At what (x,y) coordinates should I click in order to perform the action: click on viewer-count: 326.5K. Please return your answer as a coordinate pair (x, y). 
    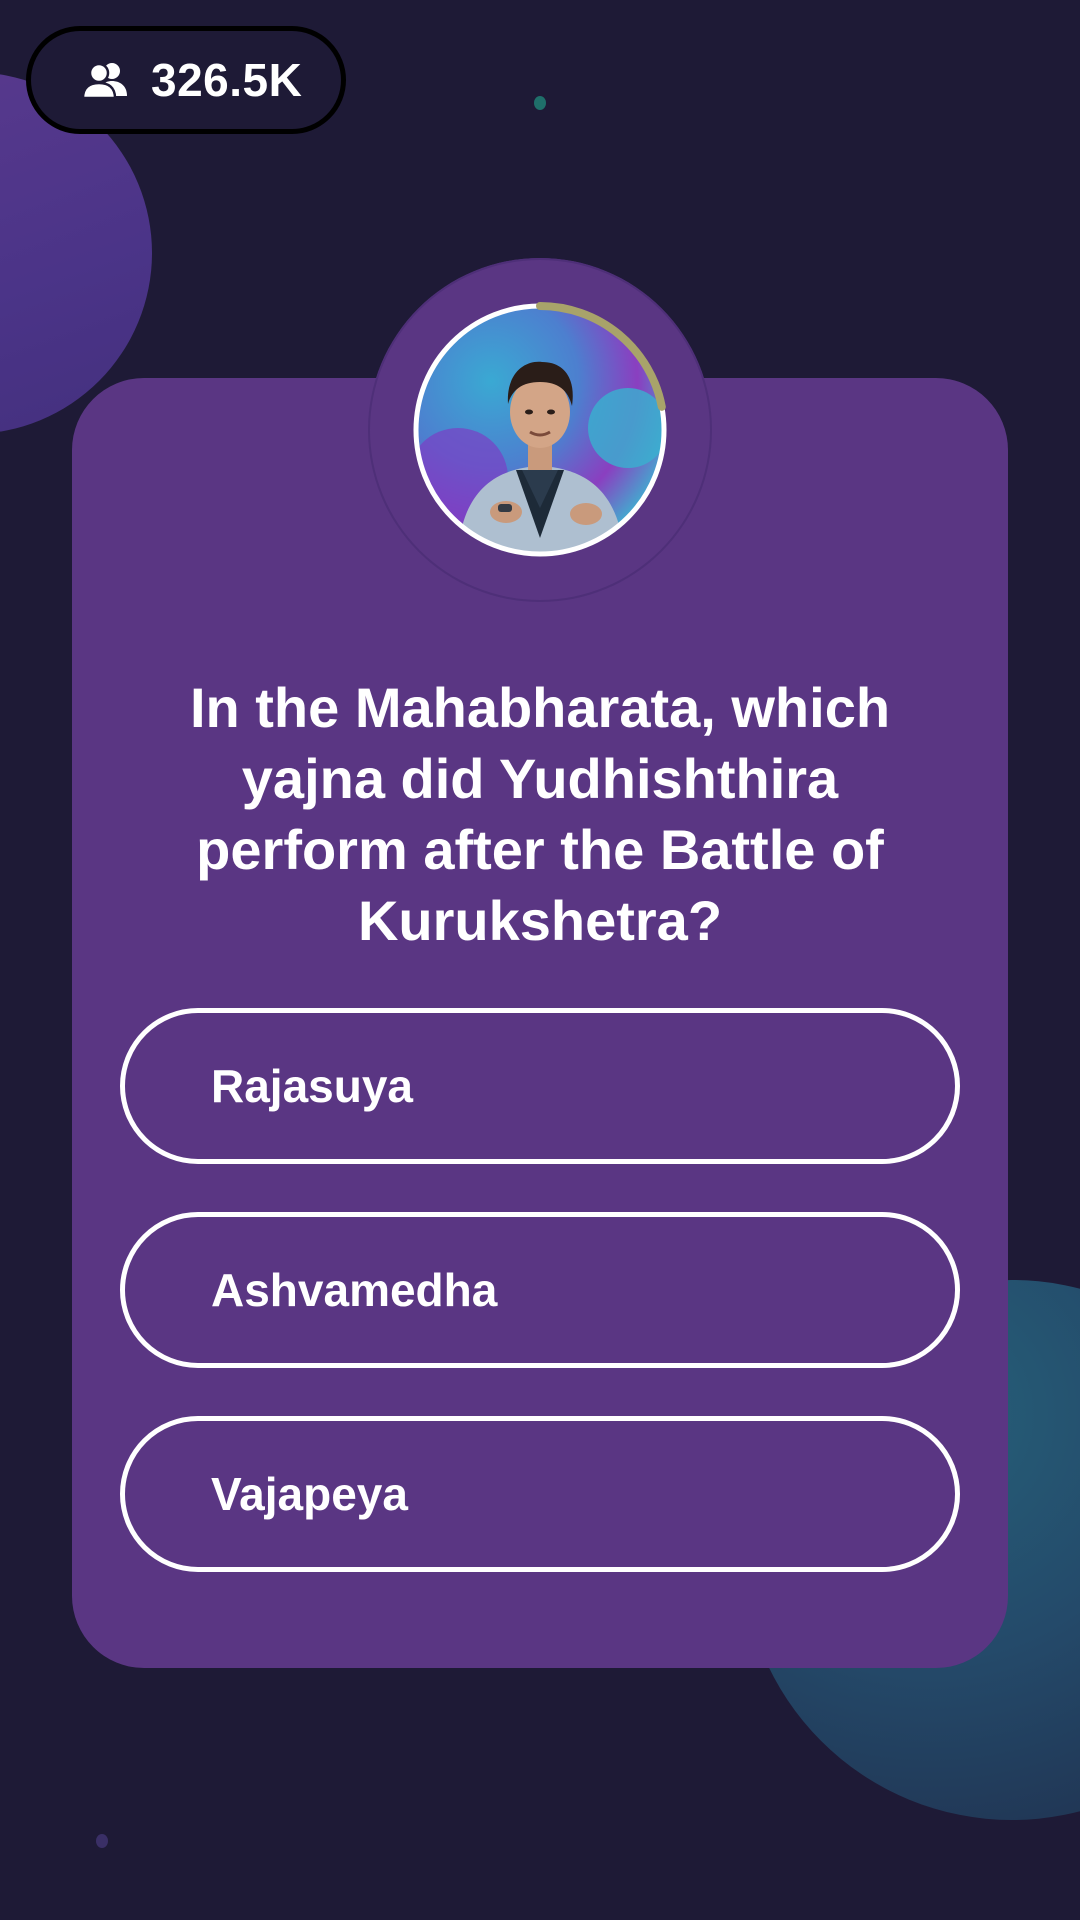
    Looking at the image, I should click on (227, 80).